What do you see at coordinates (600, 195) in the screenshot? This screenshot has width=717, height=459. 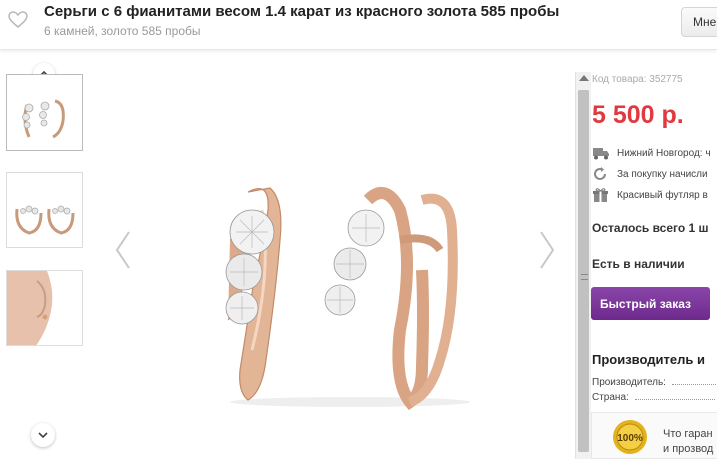 I see `gift-icon` at bounding box center [600, 195].